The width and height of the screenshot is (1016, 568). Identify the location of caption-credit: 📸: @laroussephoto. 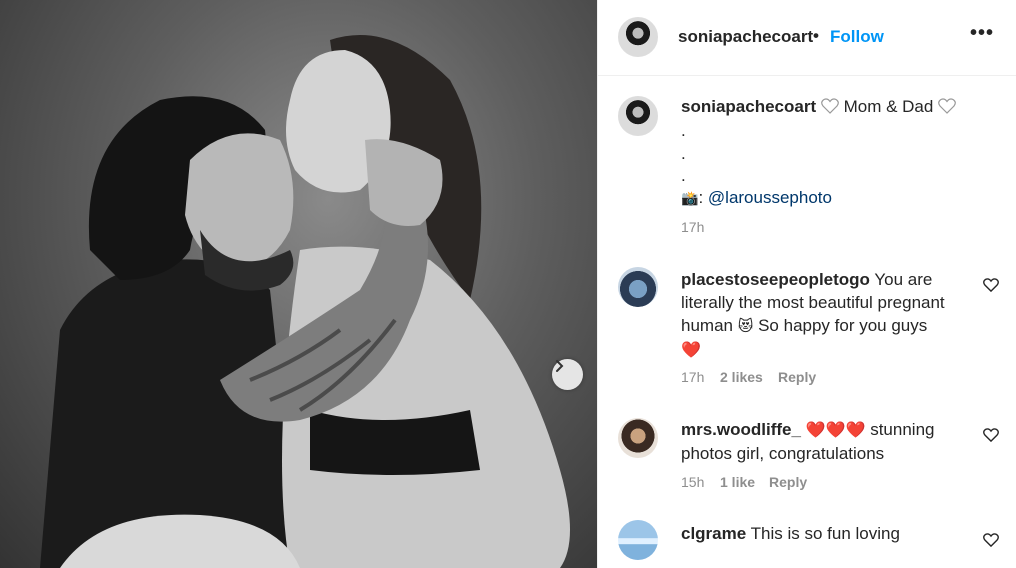
(756, 198).